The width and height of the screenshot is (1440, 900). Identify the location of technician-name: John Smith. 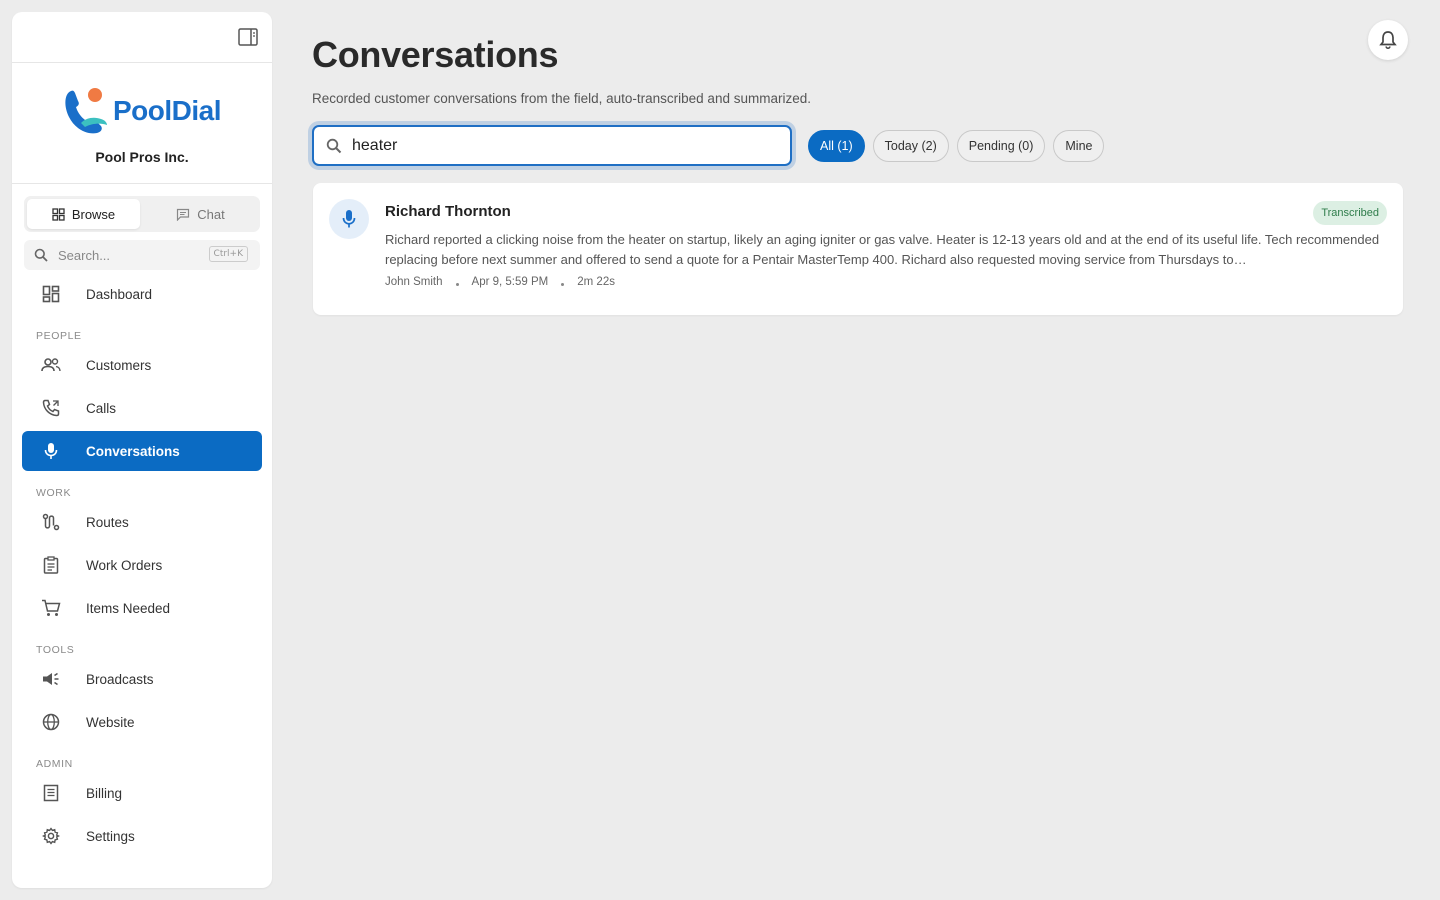
(414, 282).